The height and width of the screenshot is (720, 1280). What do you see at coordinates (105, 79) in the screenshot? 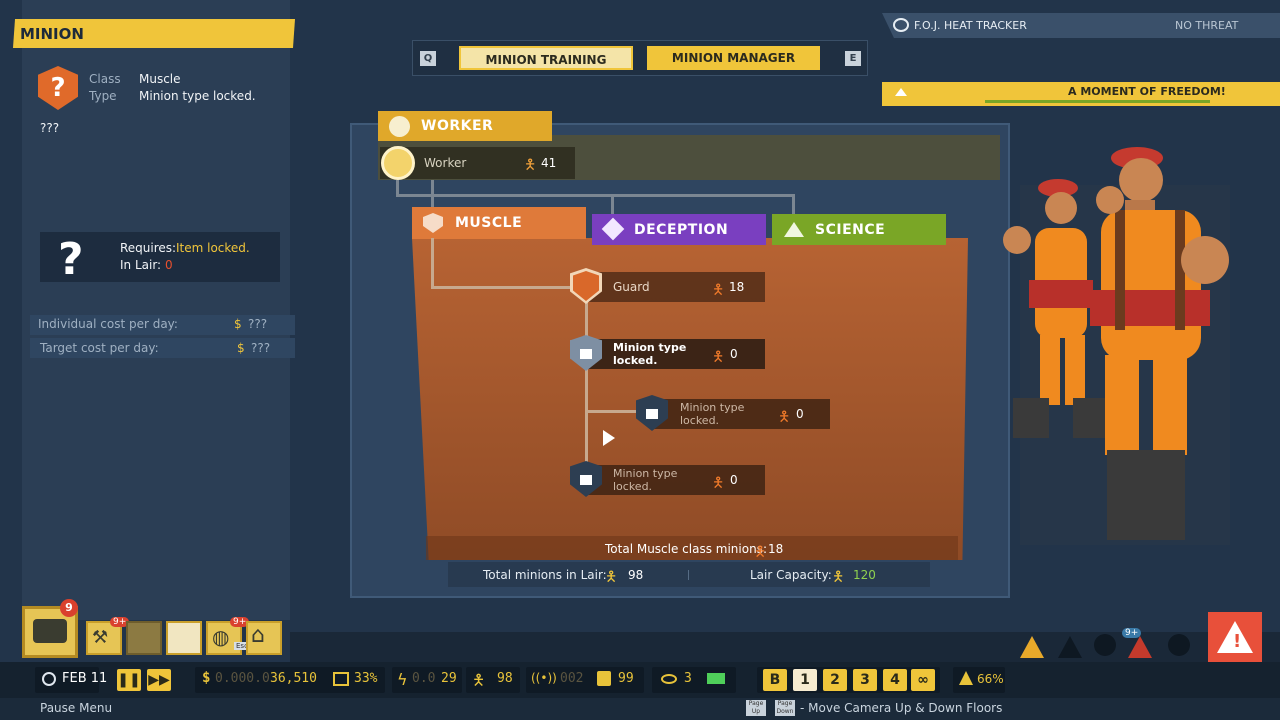
I see `class-label: Class` at bounding box center [105, 79].